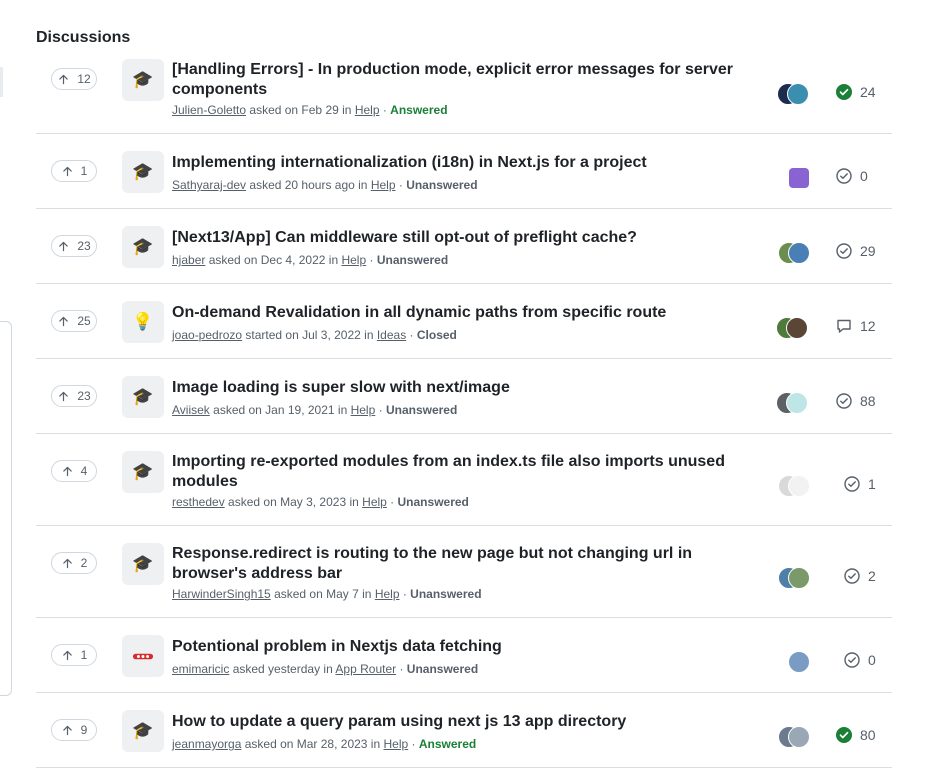  I want to click on upvote-count: 25, so click(84, 321).